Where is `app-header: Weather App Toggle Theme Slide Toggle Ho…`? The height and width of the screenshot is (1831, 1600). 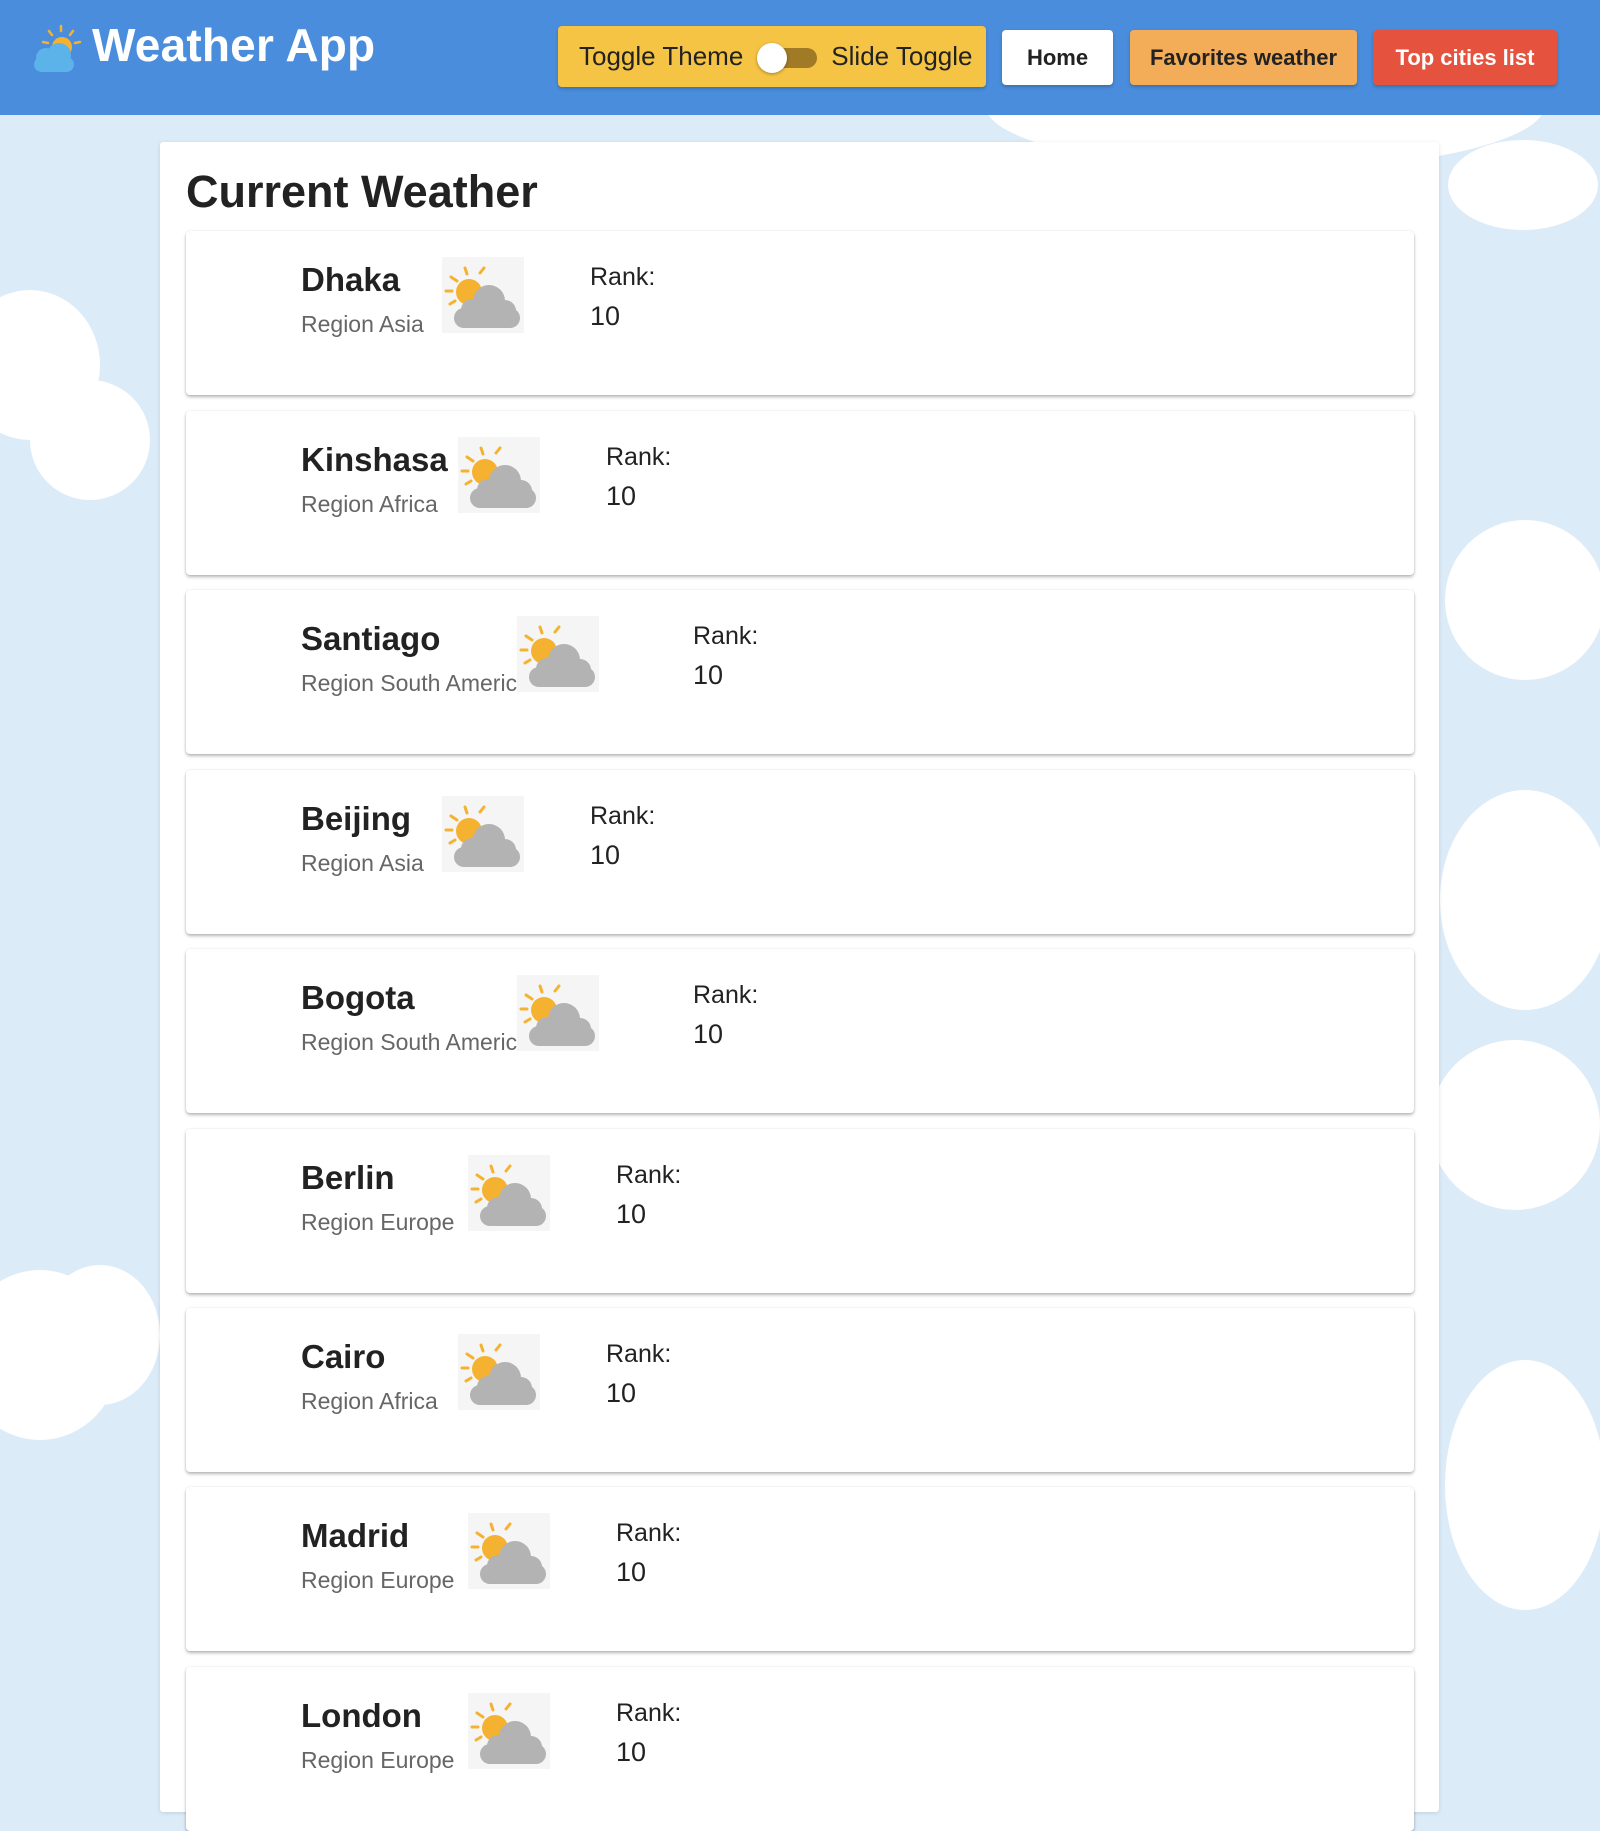 app-header: Weather App Toggle Theme Slide Toggle Ho… is located at coordinates (800, 57).